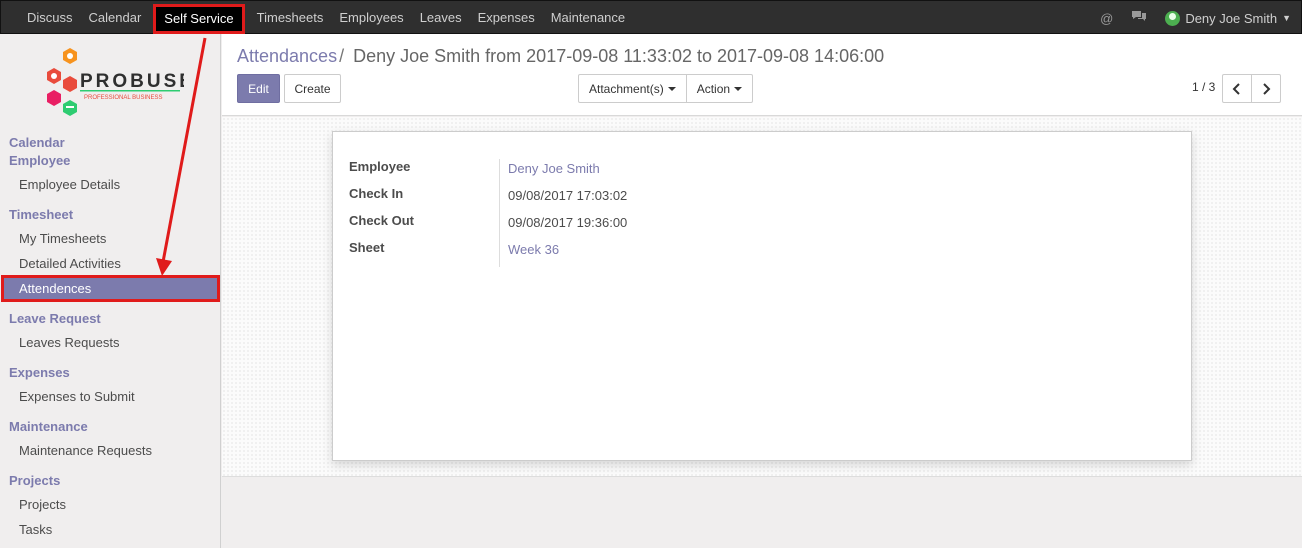 The image size is (1302, 548). I want to click on chevron-left-icon, so click(1236, 88).